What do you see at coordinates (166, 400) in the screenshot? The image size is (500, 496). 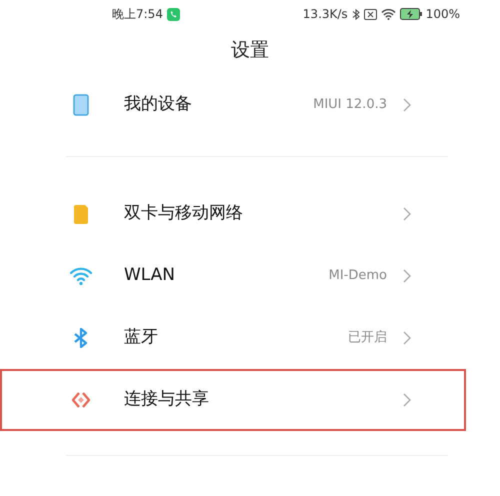 I see `item-label: 连接与共享` at bounding box center [166, 400].